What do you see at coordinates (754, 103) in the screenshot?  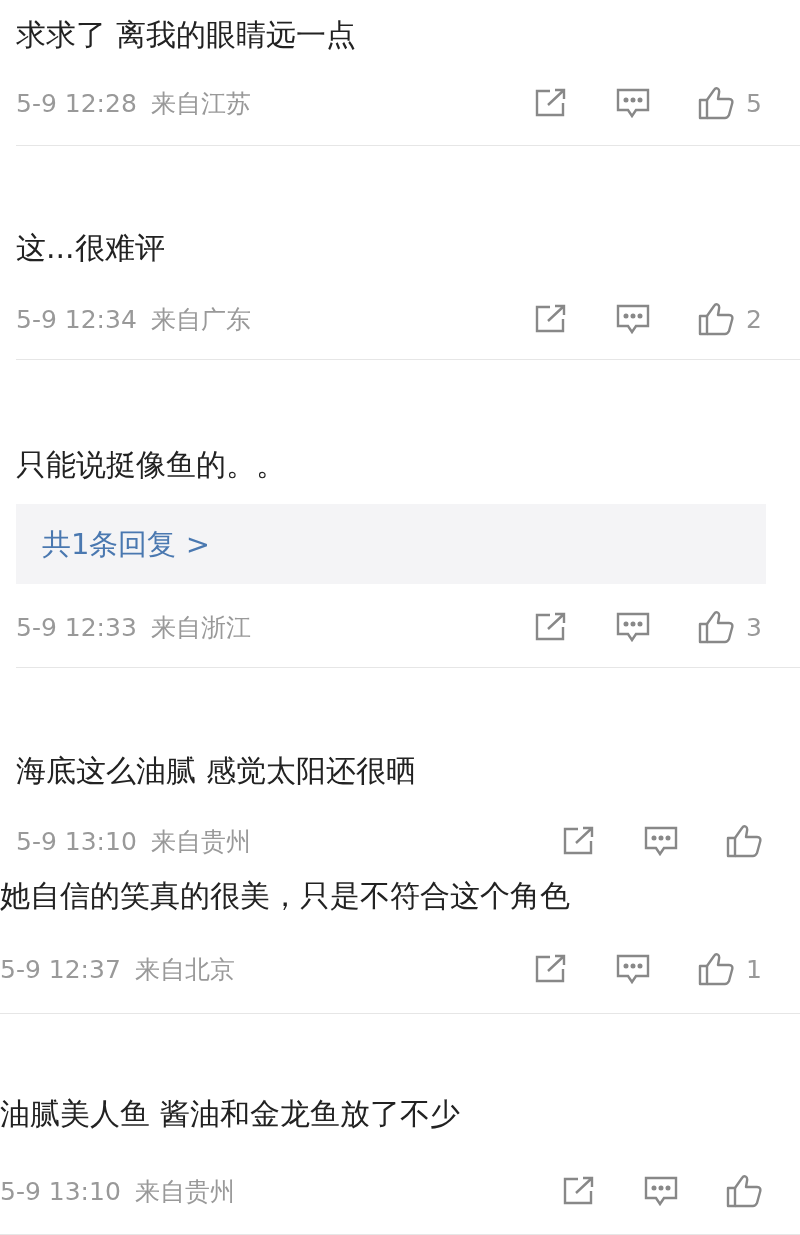 I see `like-count: 5` at bounding box center [754, 103].